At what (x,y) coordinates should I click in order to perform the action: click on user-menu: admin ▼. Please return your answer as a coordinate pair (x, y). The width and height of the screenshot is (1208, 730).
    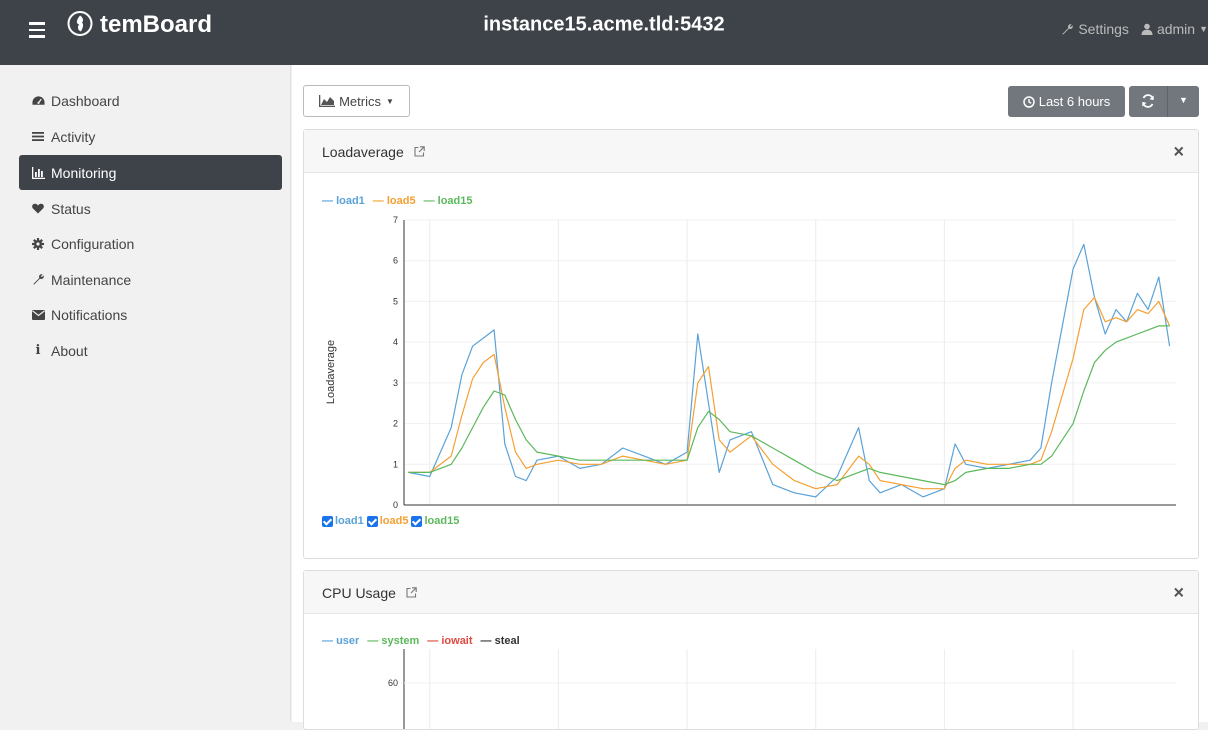
    Looking at the image, I should click on (1174, 29).